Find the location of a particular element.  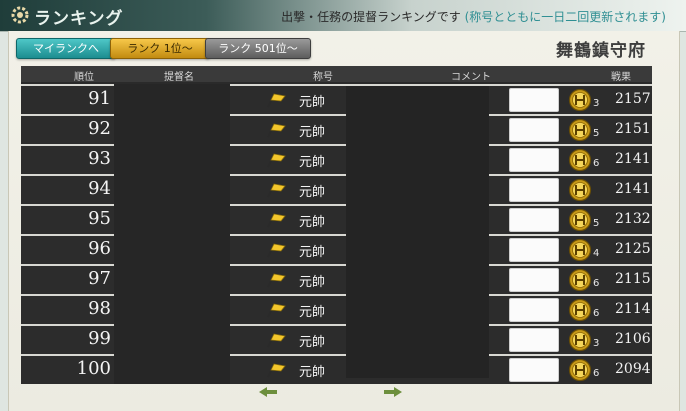

score-value: 2157 is located at coordinates (633, 99).